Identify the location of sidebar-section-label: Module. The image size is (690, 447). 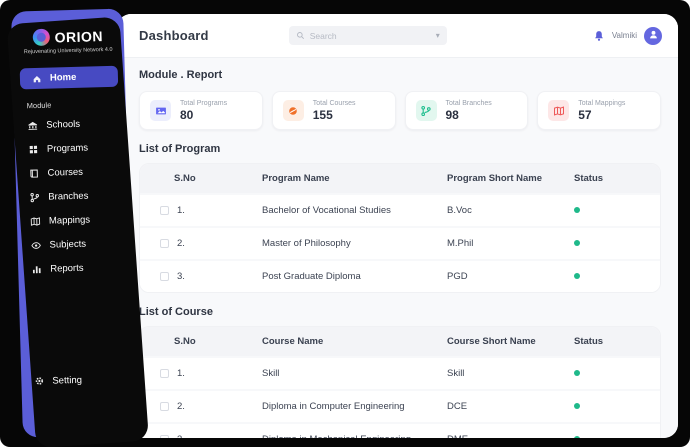
(39, 105).